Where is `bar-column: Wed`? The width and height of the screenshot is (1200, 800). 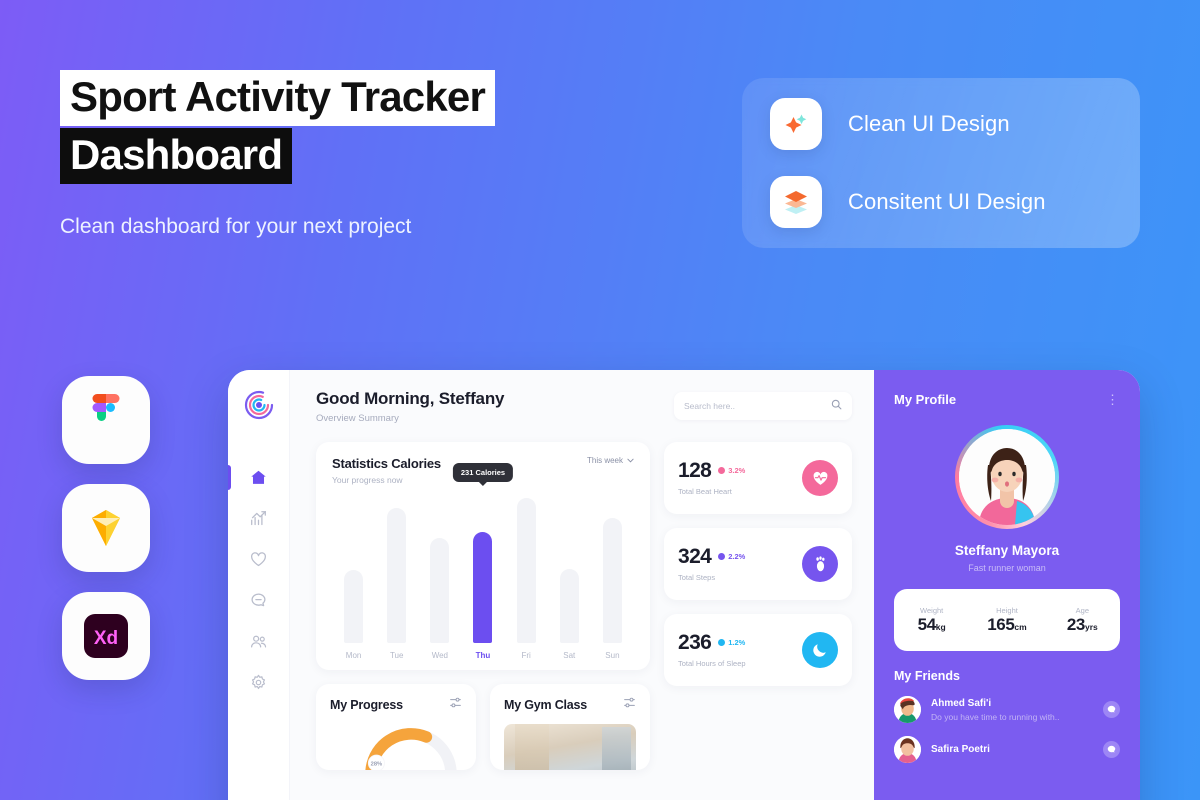 bar-column: Wed is located at coordinates (439, 575).